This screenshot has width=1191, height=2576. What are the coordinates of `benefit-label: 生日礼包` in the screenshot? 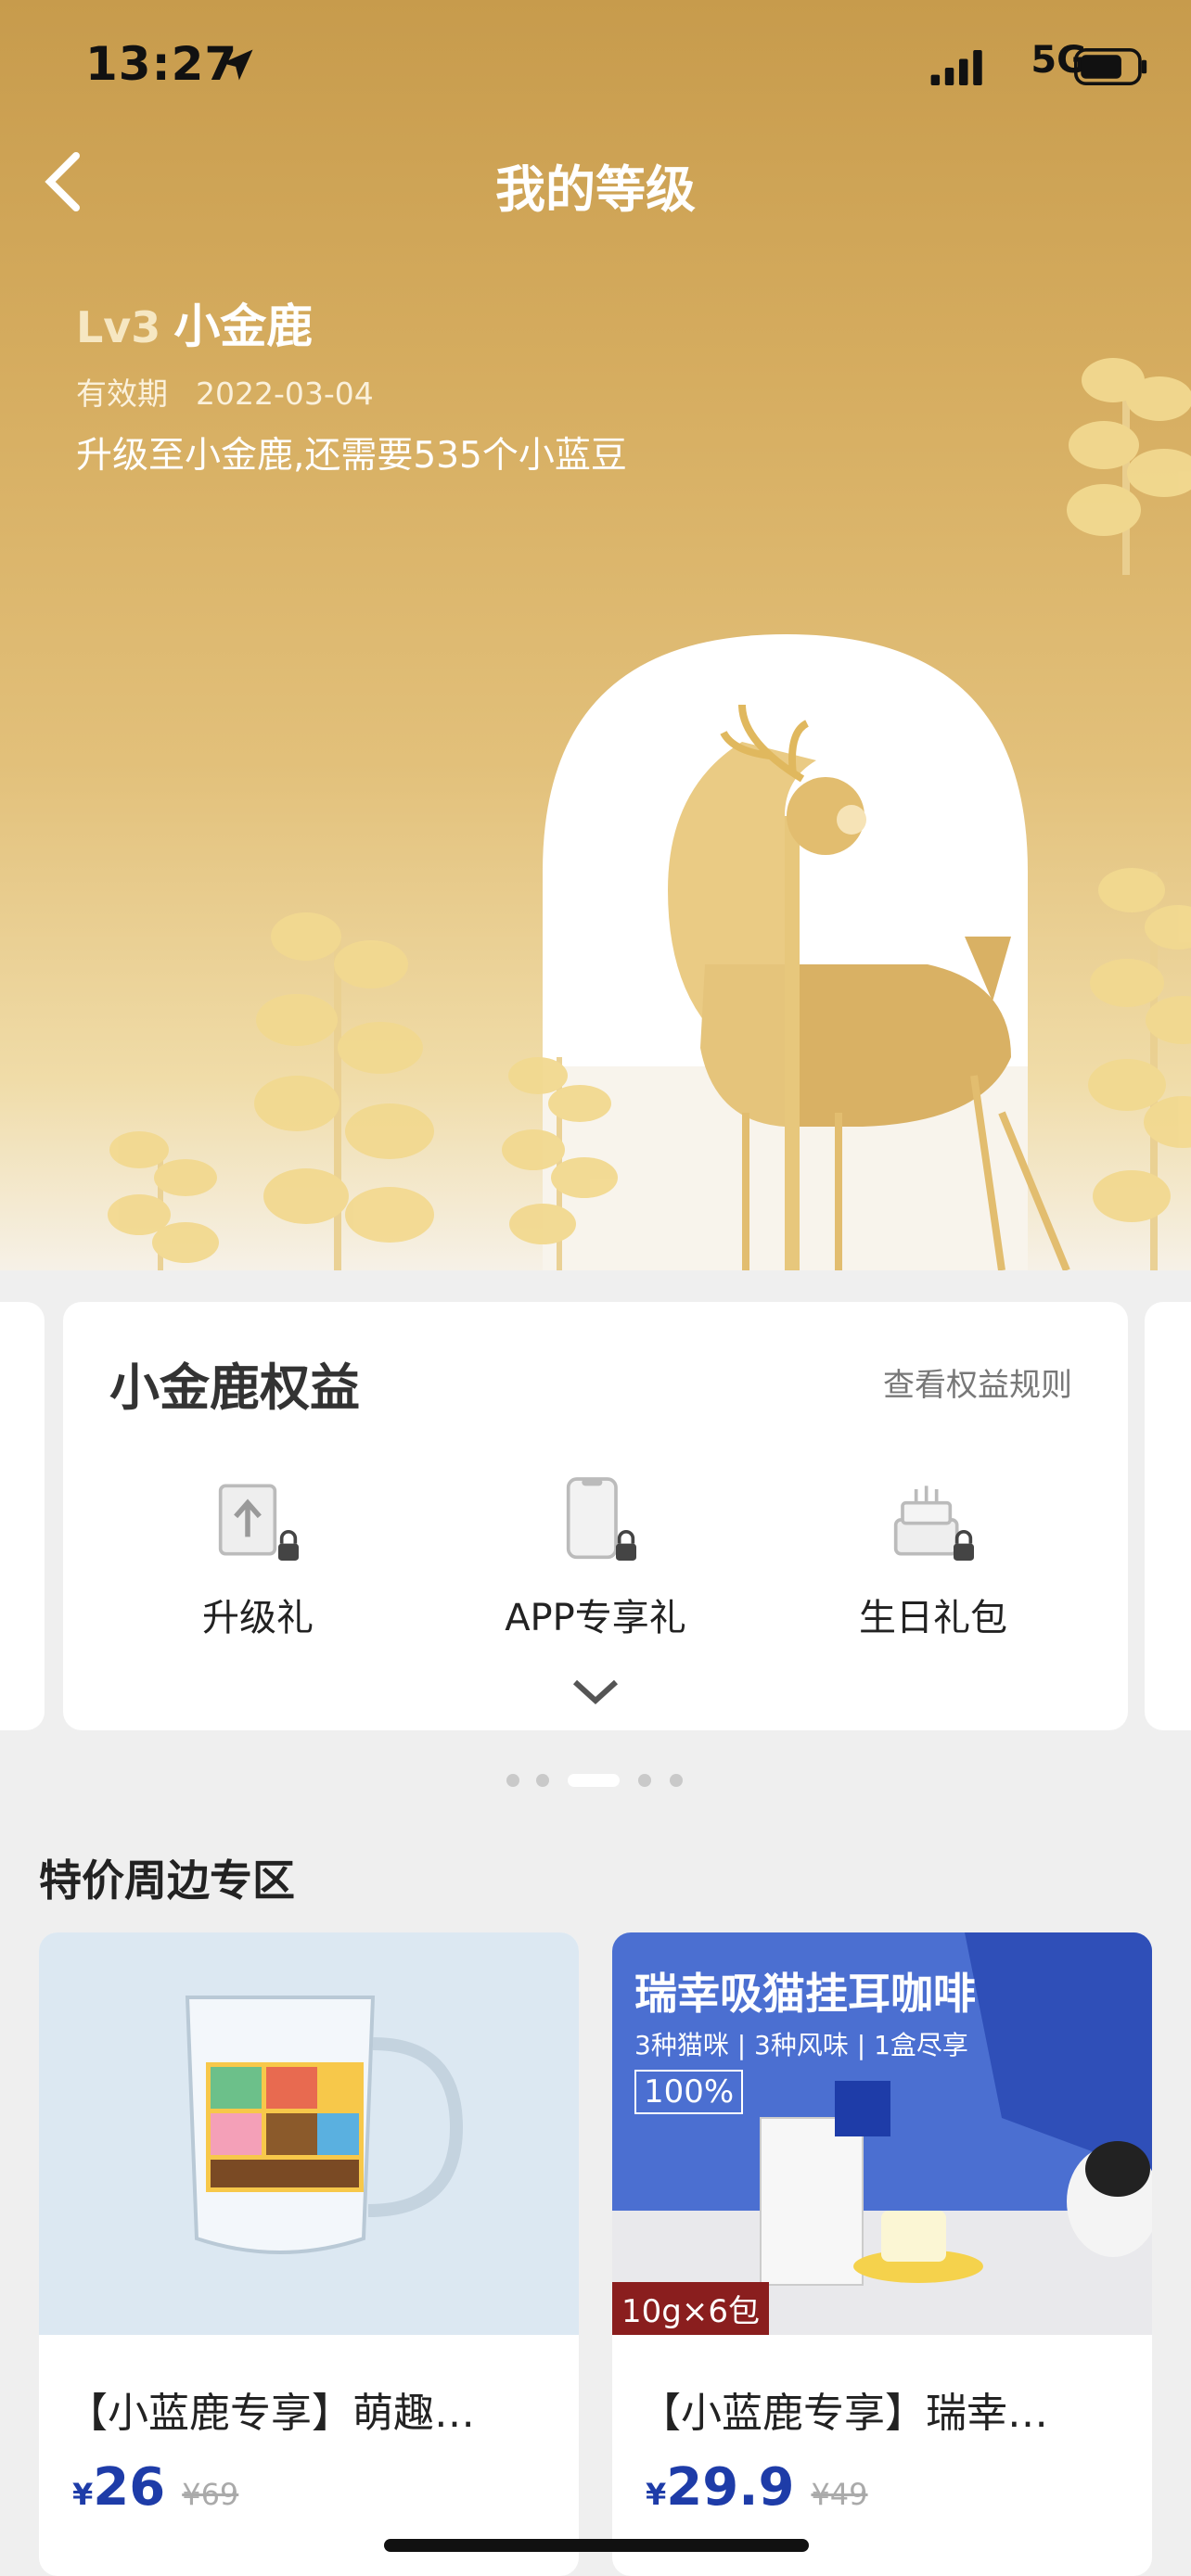 It's located at (933, 1618).